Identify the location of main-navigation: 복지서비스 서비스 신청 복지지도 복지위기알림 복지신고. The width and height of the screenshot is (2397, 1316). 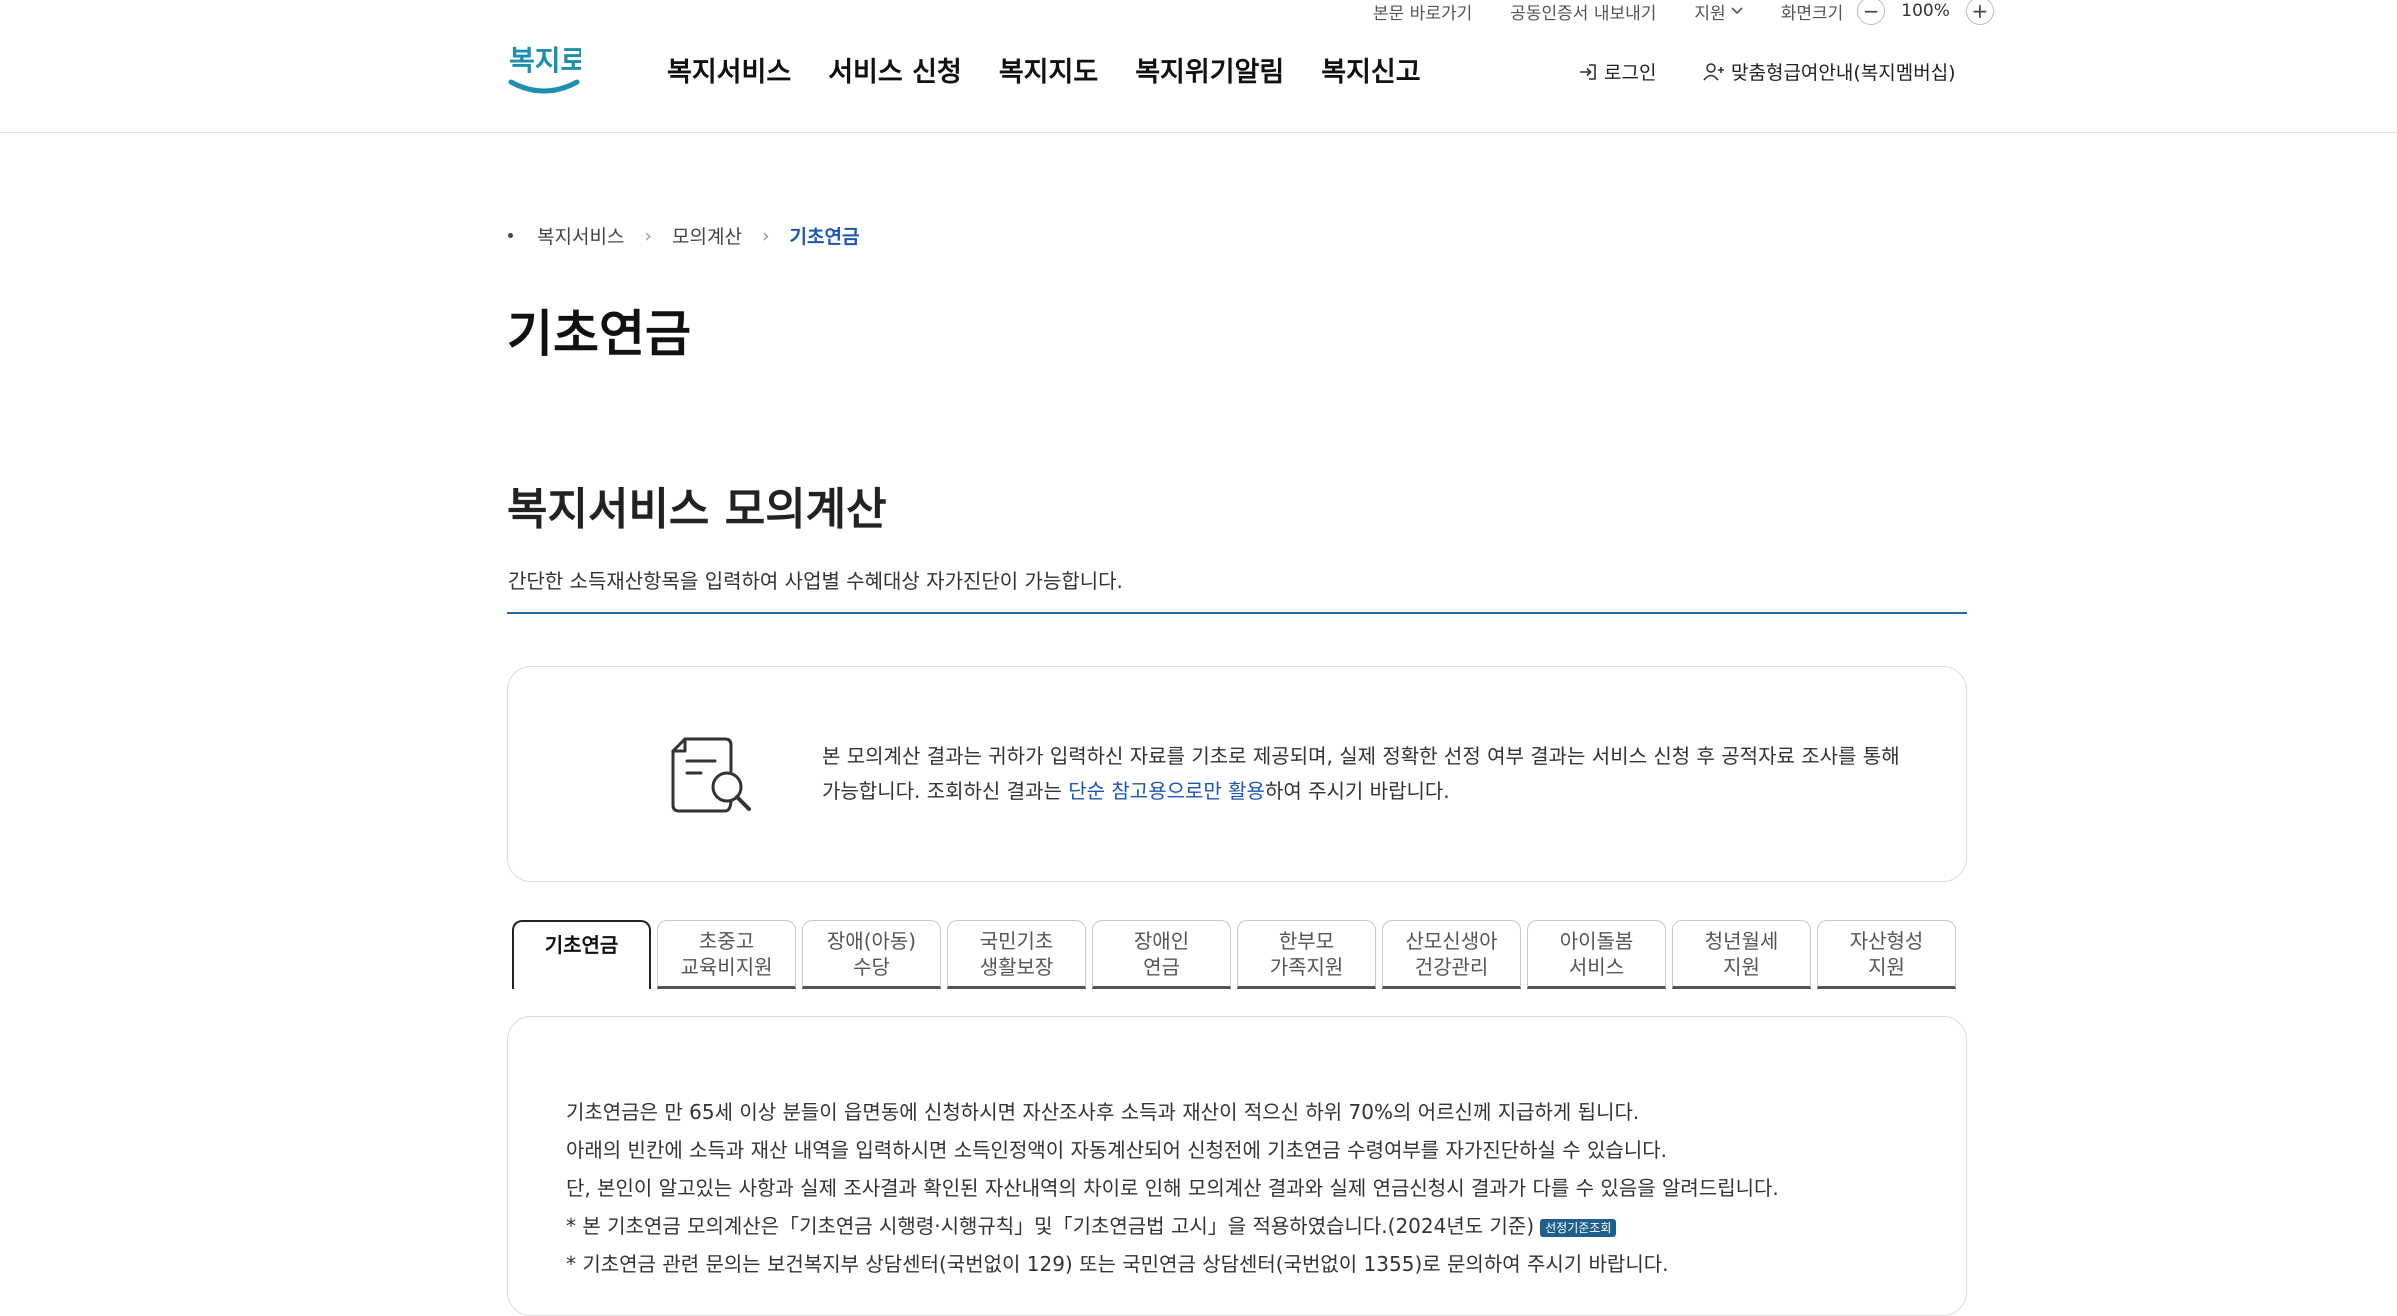
(1062, 69).